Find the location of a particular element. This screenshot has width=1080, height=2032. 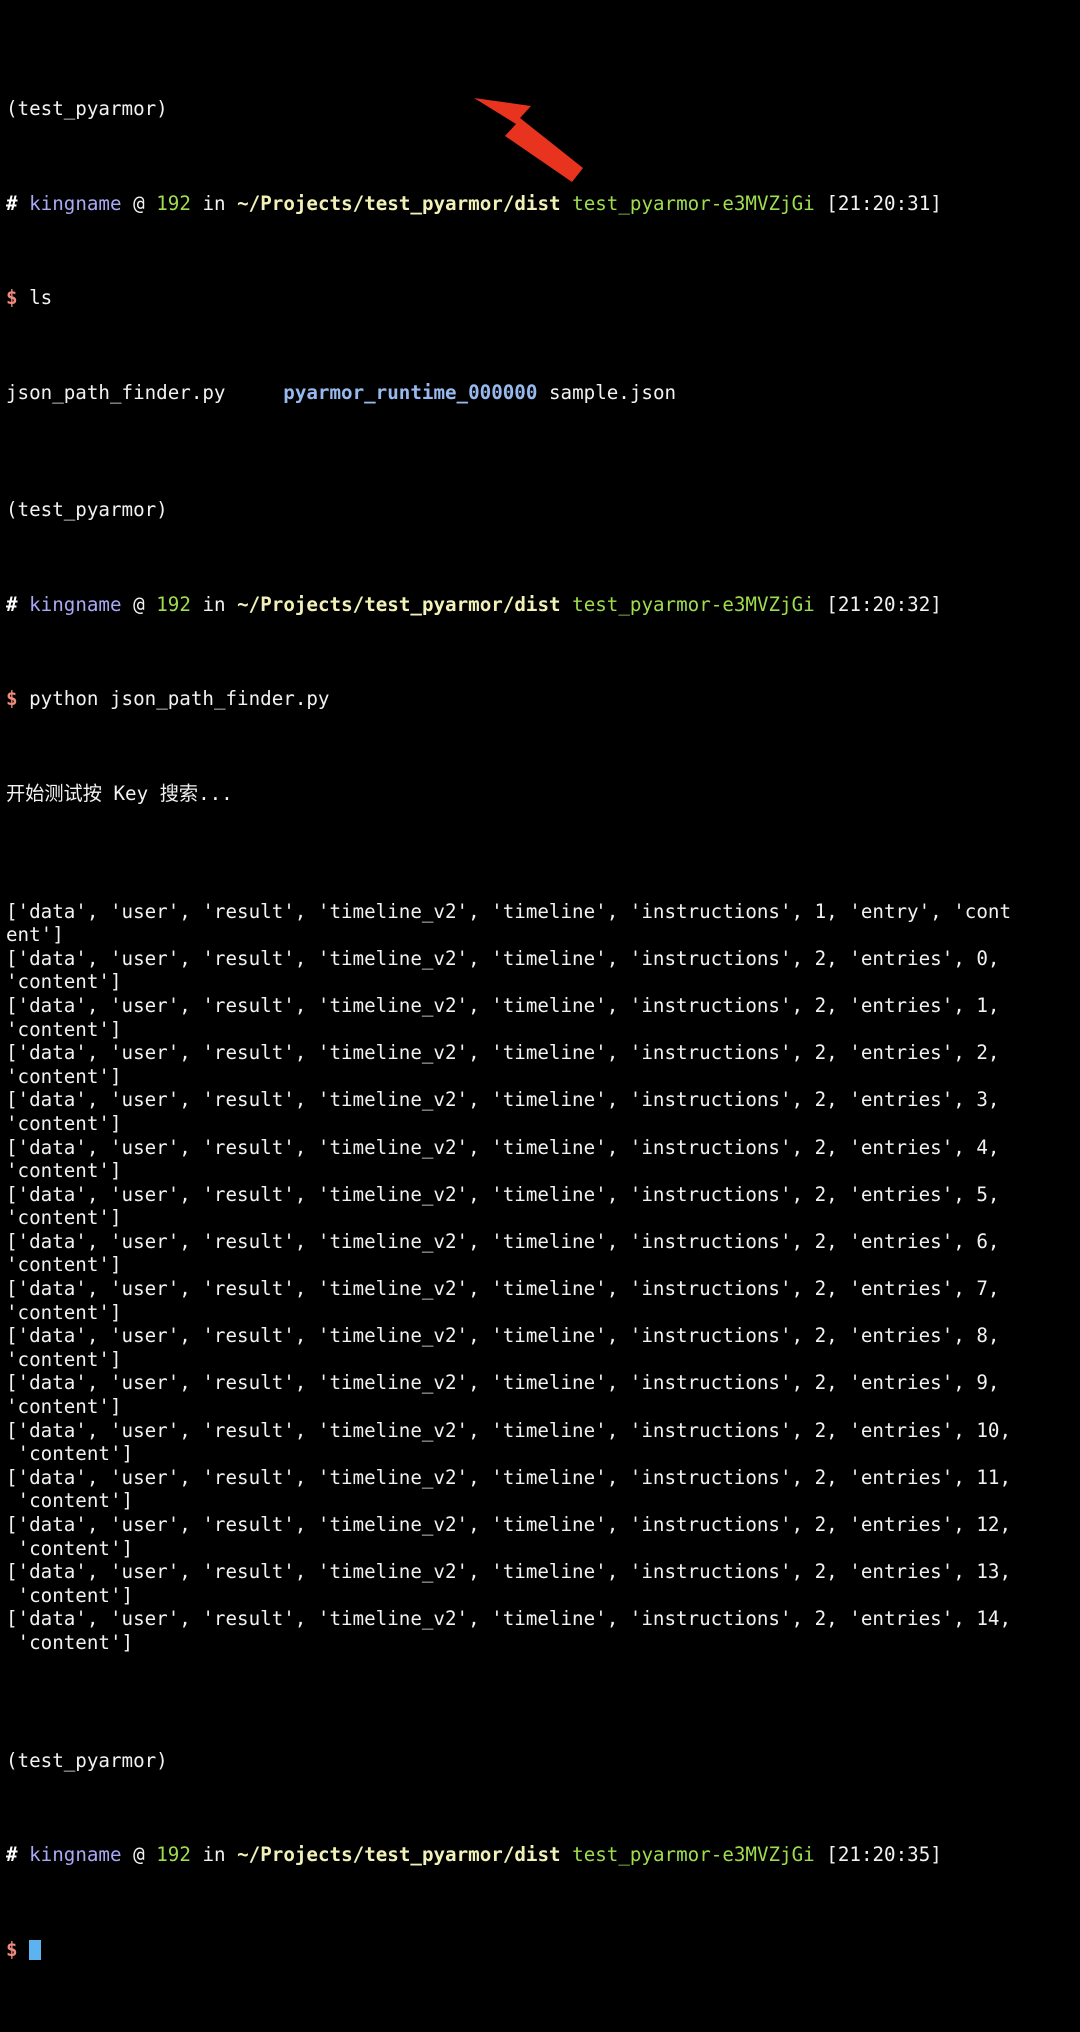

text-cursor is located at coordinates (35, 1949).